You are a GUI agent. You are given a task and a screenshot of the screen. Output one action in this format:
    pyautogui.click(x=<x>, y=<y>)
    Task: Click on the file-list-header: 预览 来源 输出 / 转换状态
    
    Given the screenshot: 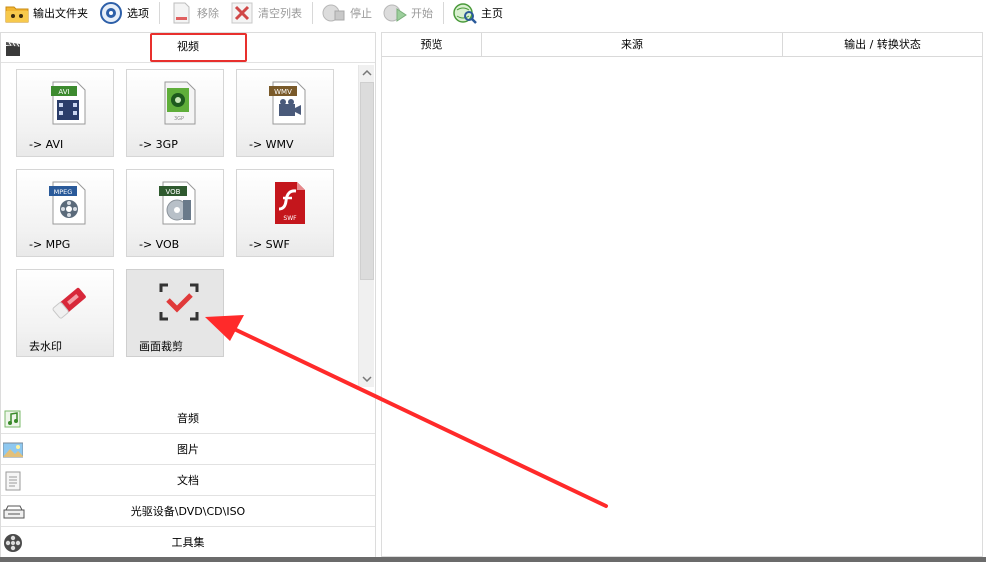 What is the action you would take?
    pyautogui.click(x=682, y=45)
    